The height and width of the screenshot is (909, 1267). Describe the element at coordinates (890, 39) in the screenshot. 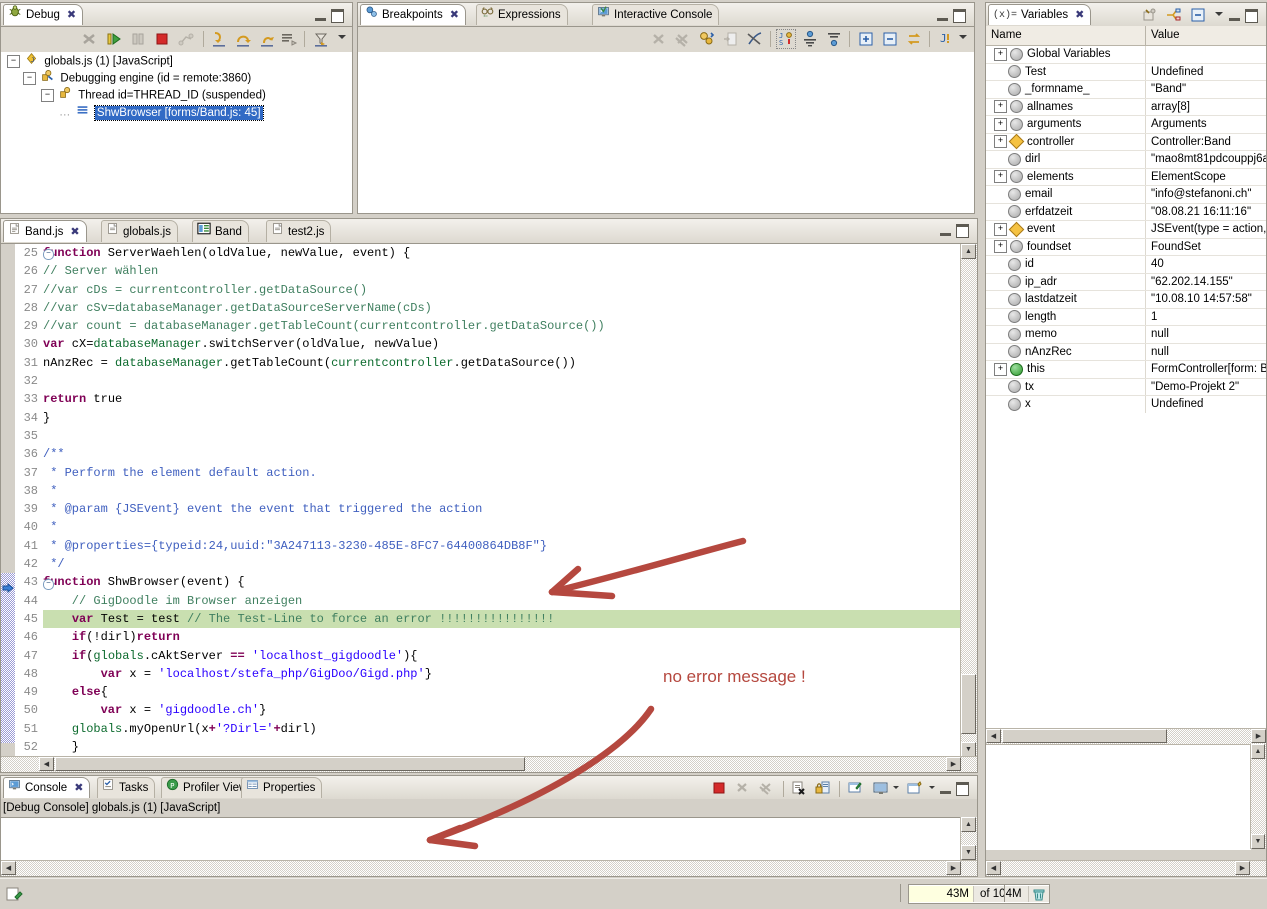

I see `collapse-all-button` at that location.